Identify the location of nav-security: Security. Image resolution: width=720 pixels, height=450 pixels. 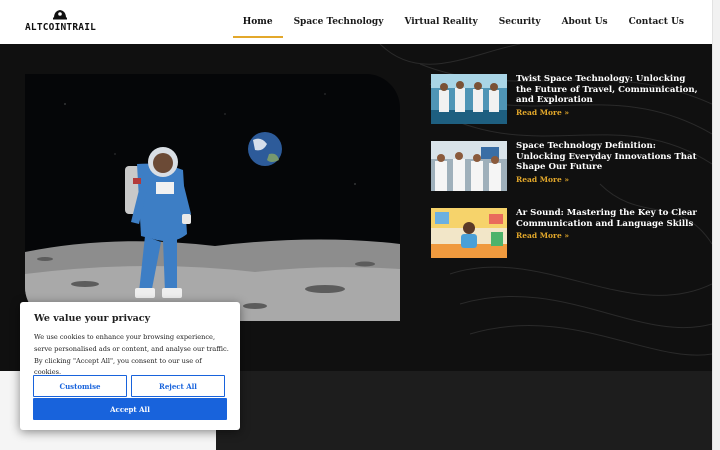
(520, 22).